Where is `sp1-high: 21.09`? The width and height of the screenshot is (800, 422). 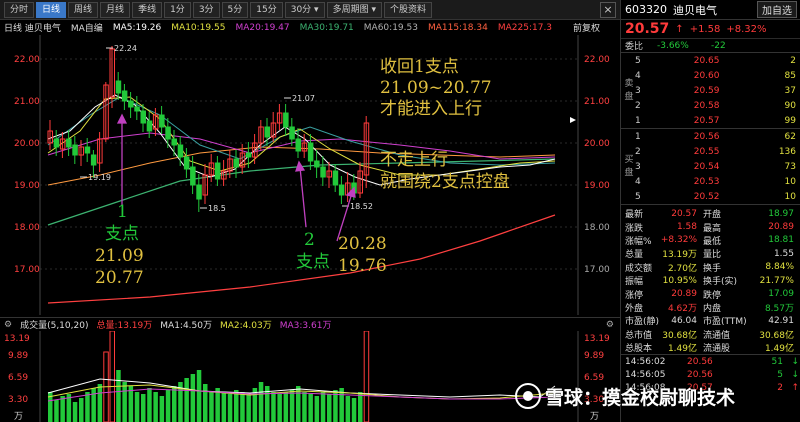 sp1-high: 21.09 is located at coordinates (119, 256).